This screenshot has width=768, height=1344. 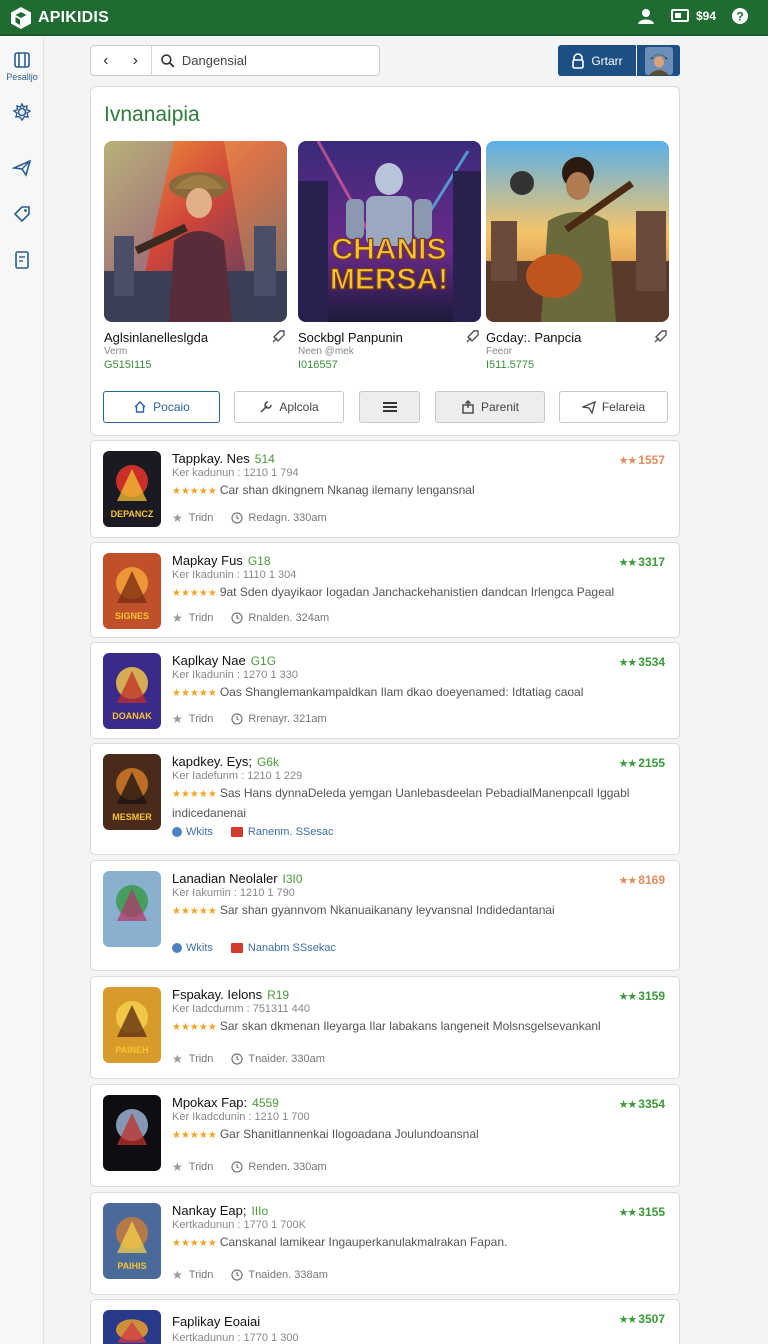 I want to click on sidebar-item-send, so click(x=22, y=168).